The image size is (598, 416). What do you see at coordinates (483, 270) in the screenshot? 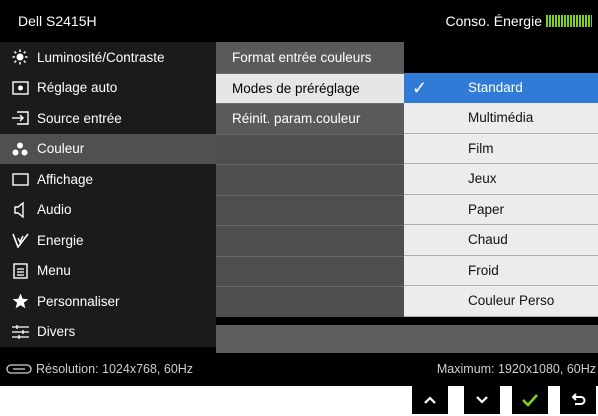
I see `option-label: Froid` at bounding box center [483, 270].